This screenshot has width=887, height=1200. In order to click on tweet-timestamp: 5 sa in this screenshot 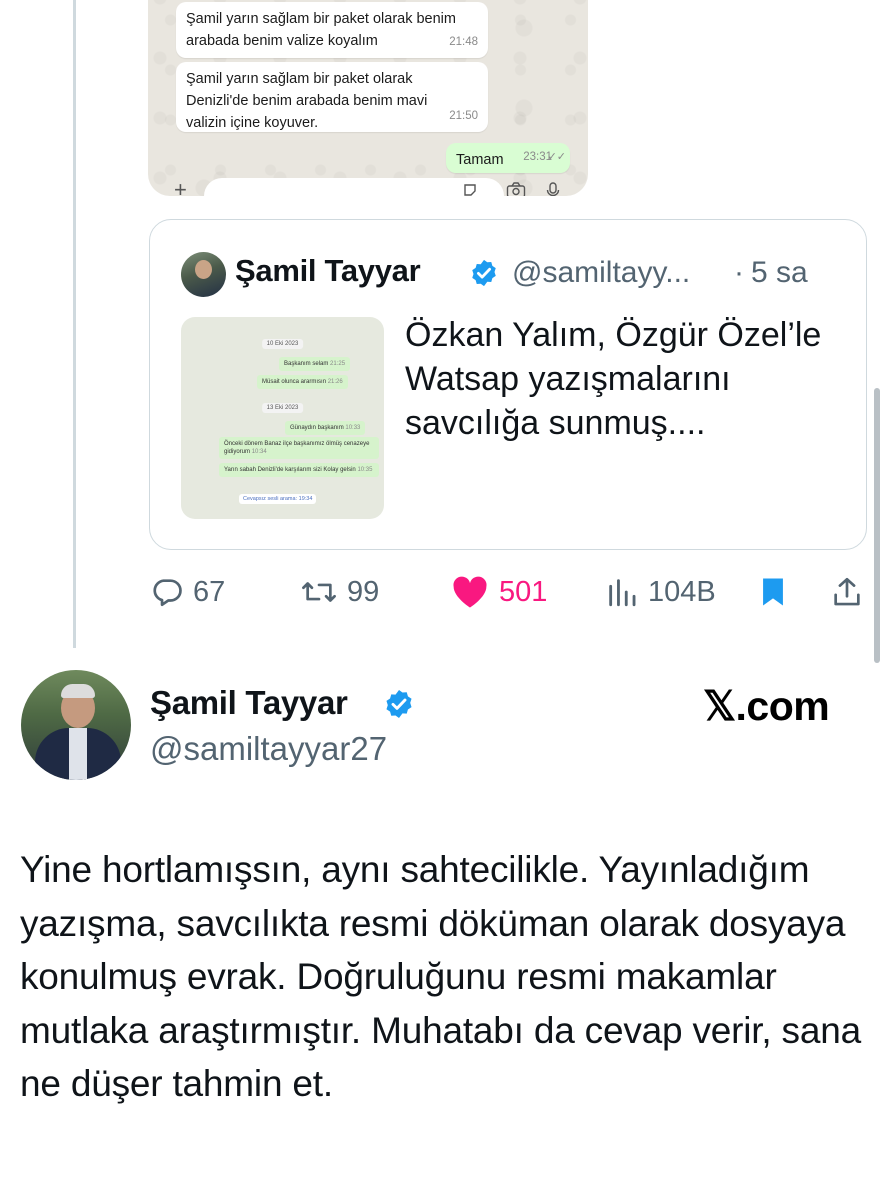, I will do `click(779, 273)`.